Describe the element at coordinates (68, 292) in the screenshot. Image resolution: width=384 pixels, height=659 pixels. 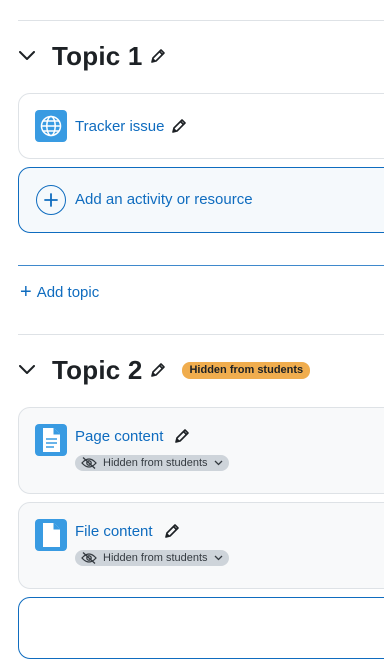
I see `add-topic-label: Add topic` at that location.